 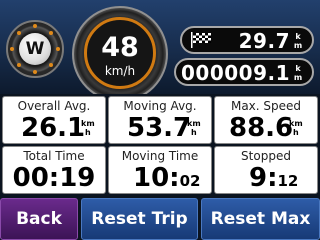 I want to click on trip-odometer-value: 29.7, so click(x=264, y=41).